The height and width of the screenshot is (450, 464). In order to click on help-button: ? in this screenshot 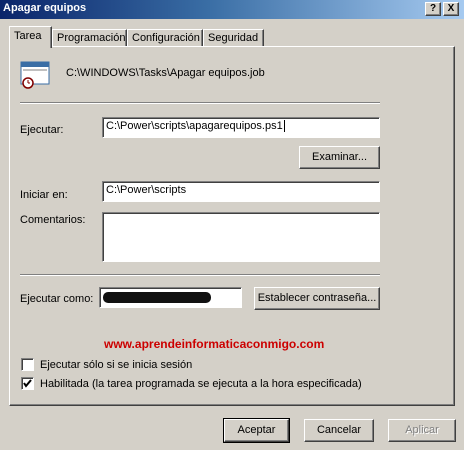, I will do `click(433, 9)`.